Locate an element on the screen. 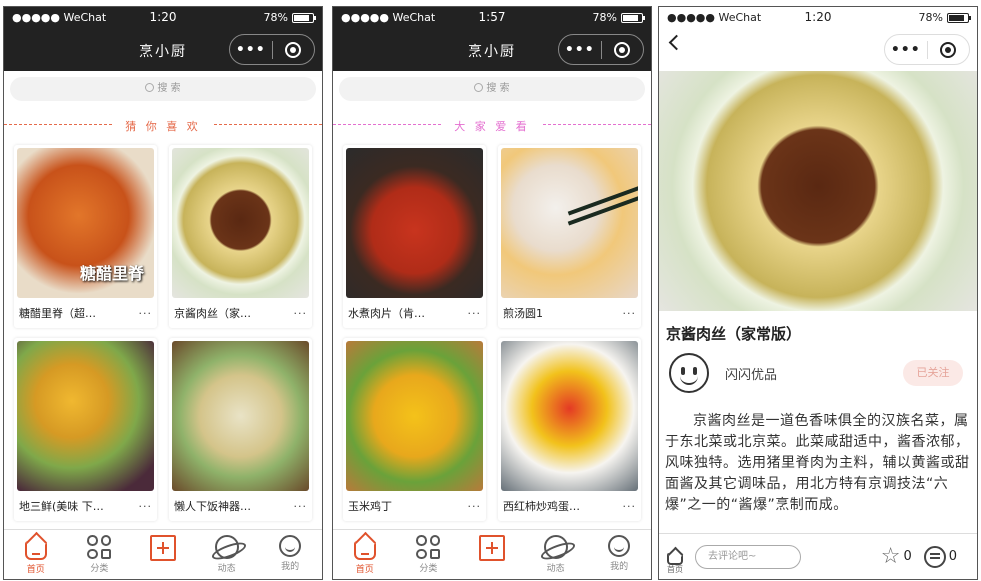 The height and width of the screenshot is (581, 981). recipe-card: 煎汤圆1 ··· is located at coordinates (569, 236).